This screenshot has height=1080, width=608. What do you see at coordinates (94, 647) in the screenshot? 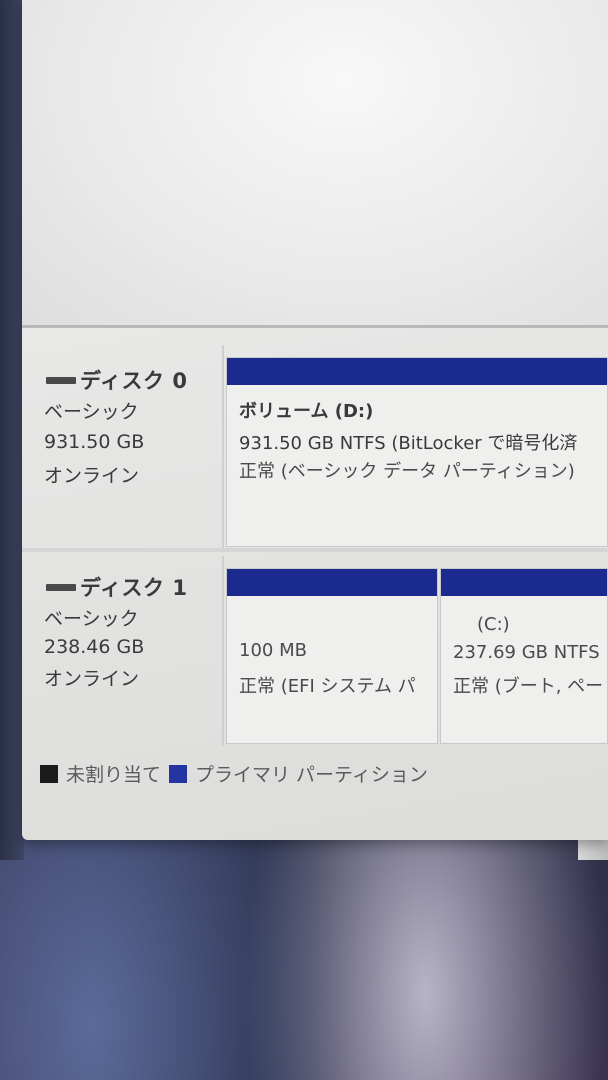
I see `disk-1-size: 238.46 GB` at bounding box center [94, 647].